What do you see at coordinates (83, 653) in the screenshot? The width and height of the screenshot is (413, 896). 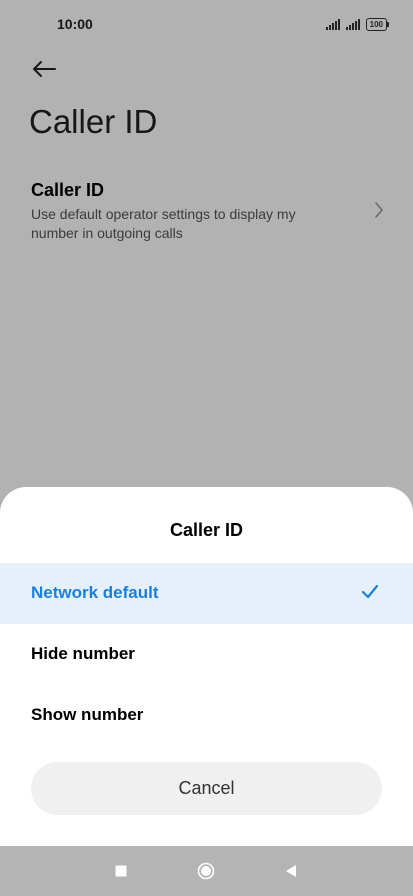 I see `option-label: Hide number` at bounding box center [83, 653].